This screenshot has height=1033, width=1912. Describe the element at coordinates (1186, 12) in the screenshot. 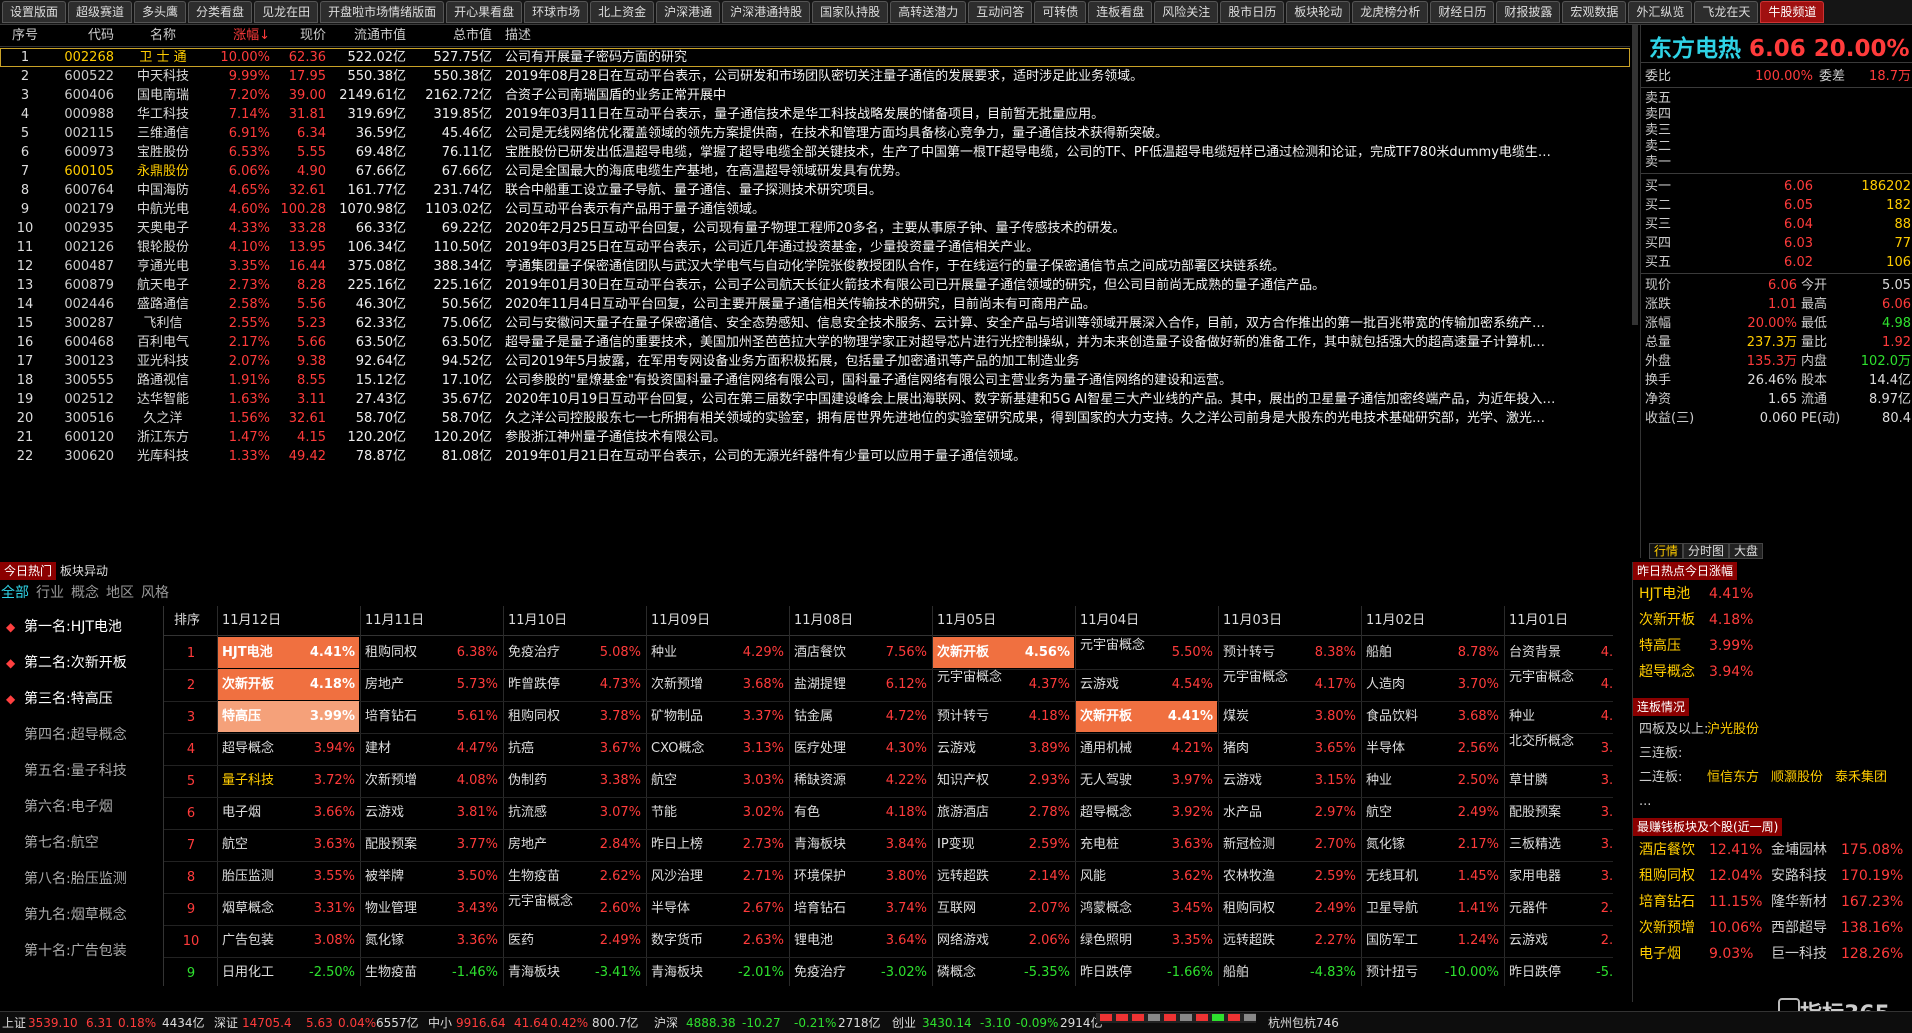

I see `top-tab: 风险关注` at that location.